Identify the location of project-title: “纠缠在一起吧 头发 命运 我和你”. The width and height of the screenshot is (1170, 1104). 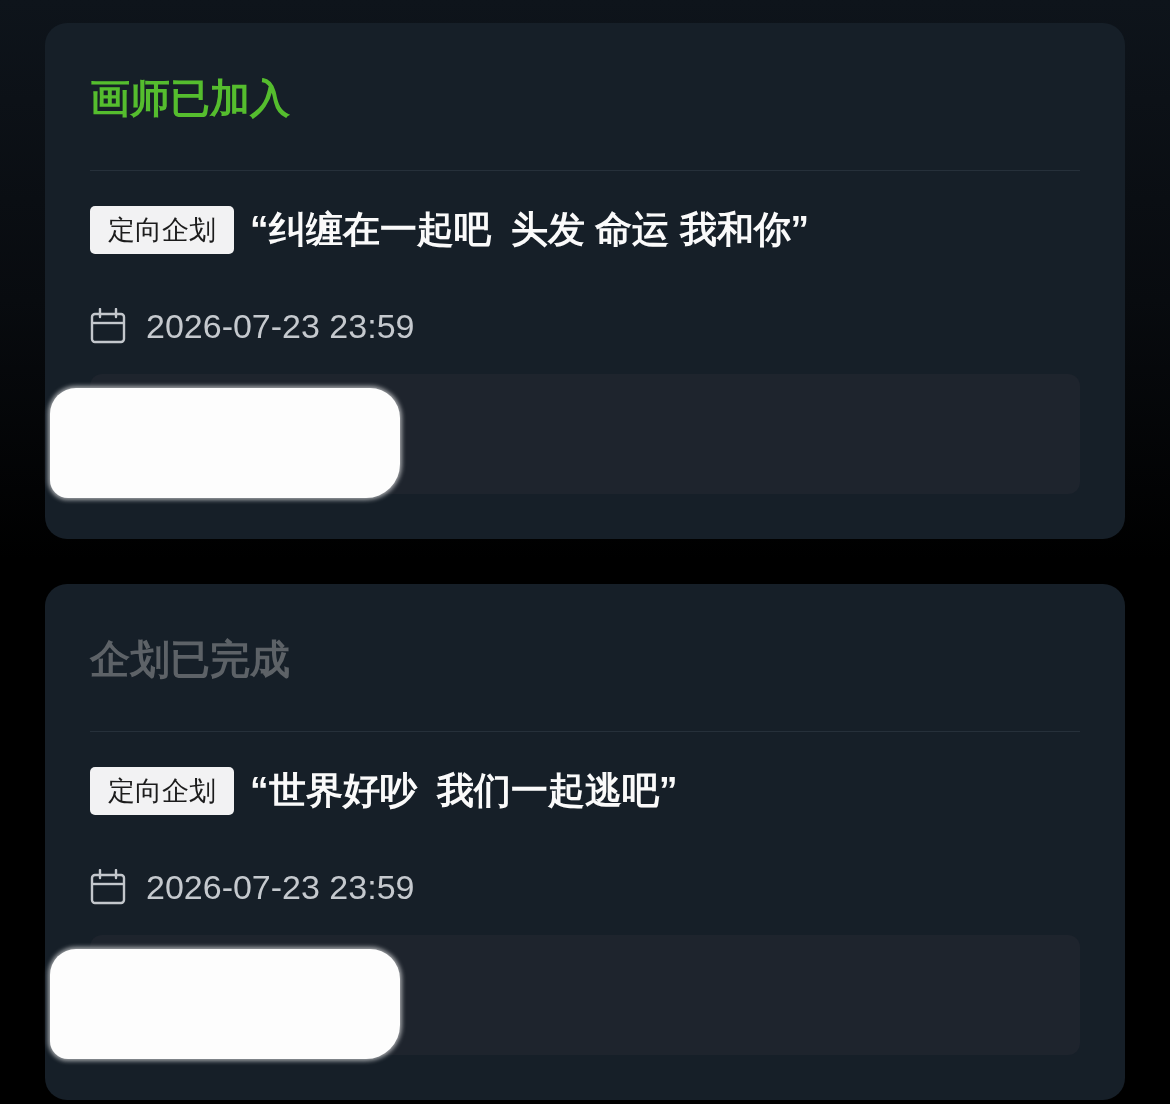
(530, 230).